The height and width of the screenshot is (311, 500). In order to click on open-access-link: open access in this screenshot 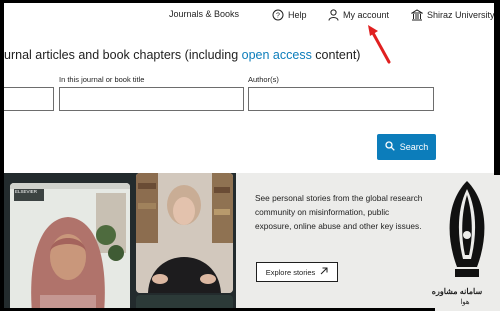, I will do `click(277, 55)`.